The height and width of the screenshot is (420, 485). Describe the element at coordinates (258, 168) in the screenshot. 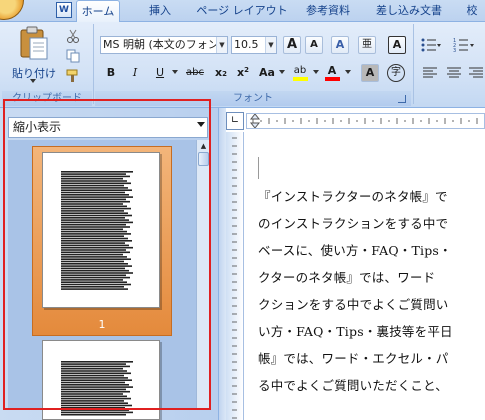

I see `text-margin-mark` at that location.